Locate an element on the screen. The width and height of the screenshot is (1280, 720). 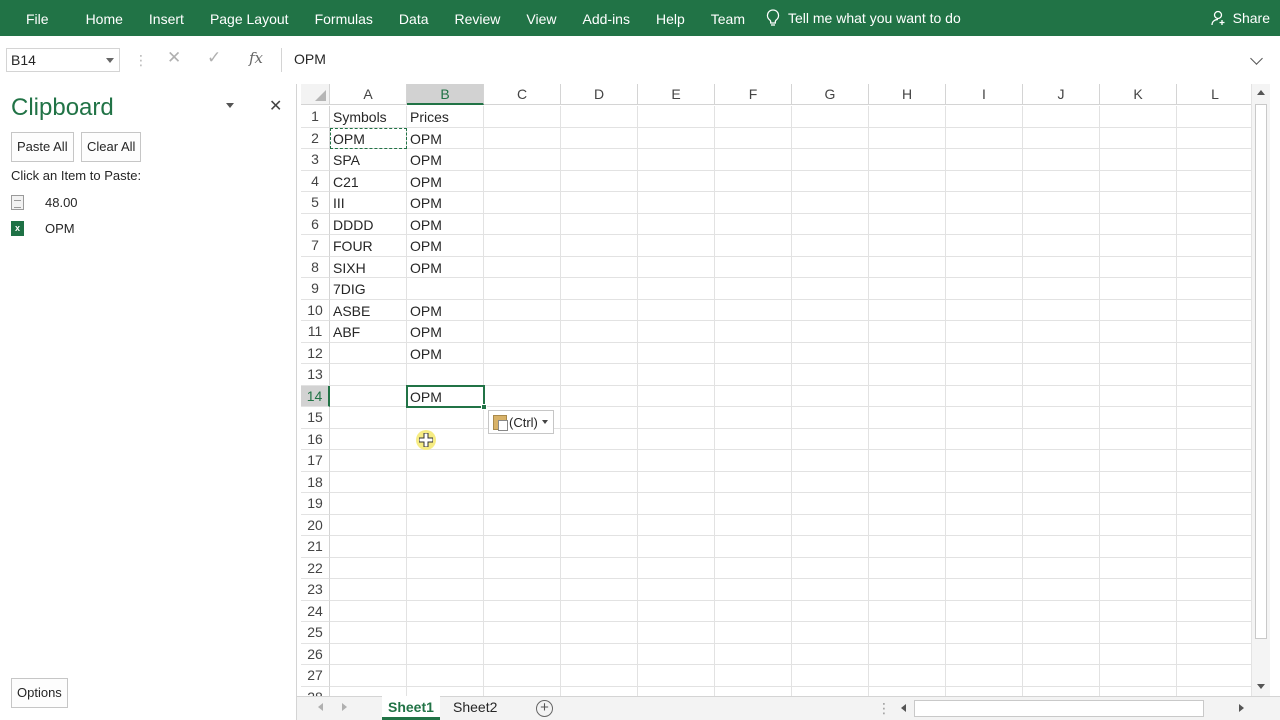
cell-a11: ABF is located at coordinates (368, 332).